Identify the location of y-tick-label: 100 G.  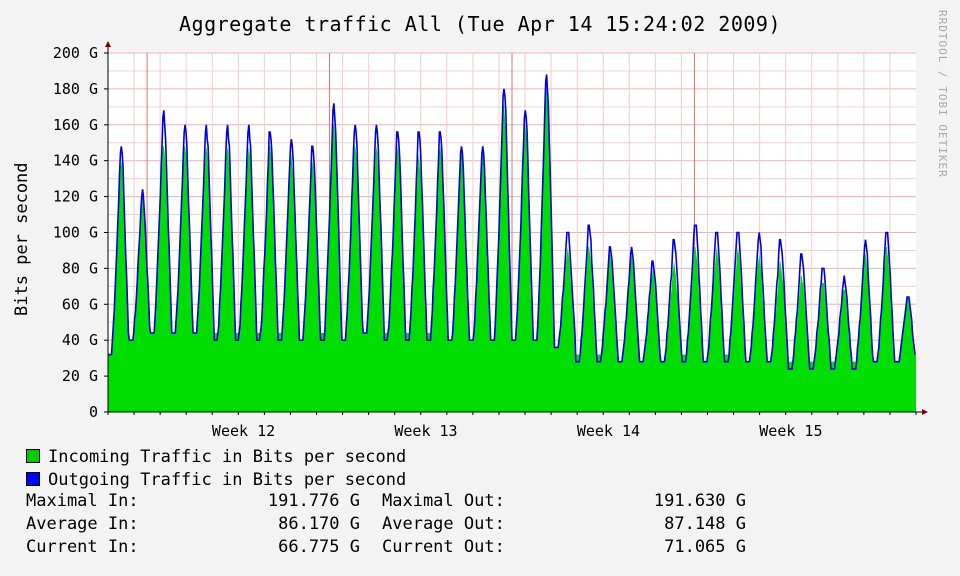
(75, 233).